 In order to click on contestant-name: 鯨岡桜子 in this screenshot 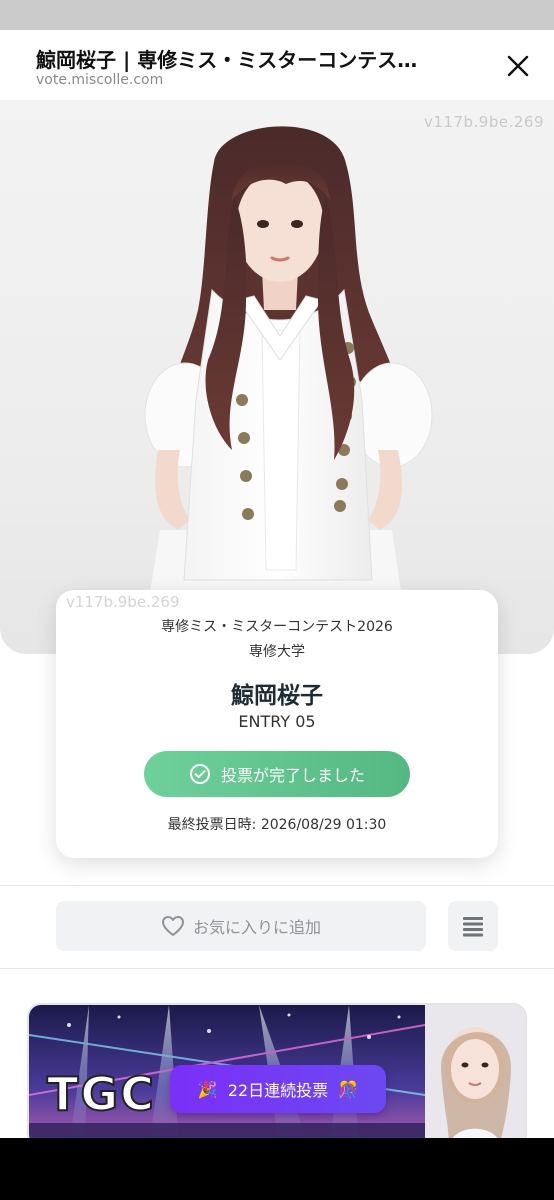, I will do `click(277, 696)`.